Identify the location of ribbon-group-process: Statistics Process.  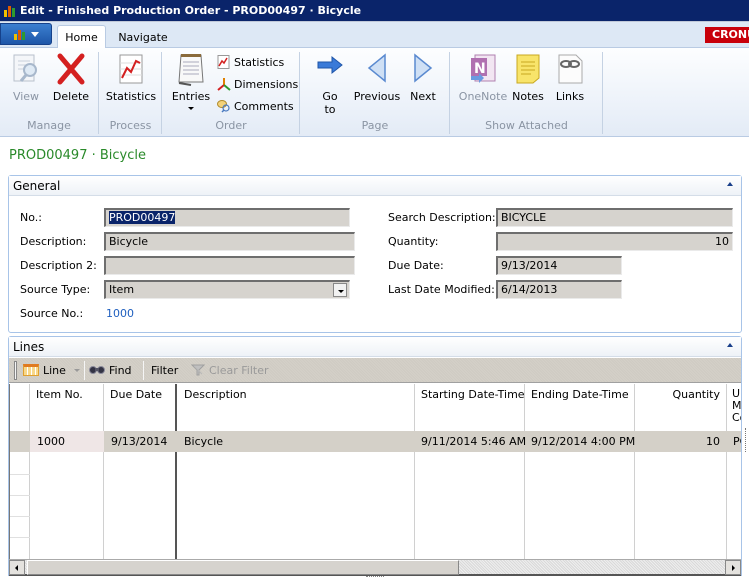
(131, 93).